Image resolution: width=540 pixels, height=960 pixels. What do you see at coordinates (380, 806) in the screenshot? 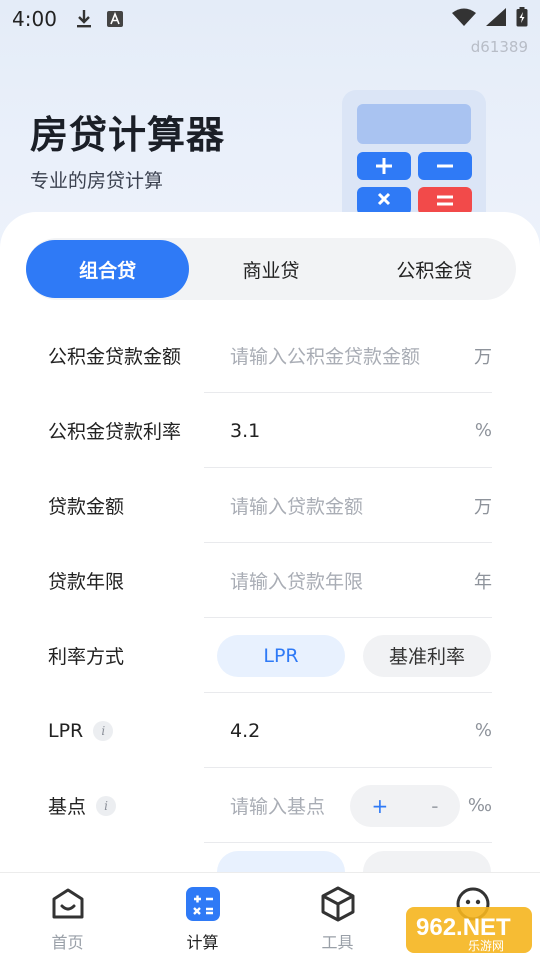
I see `increment-button: +` at bounding box center [380, 806].